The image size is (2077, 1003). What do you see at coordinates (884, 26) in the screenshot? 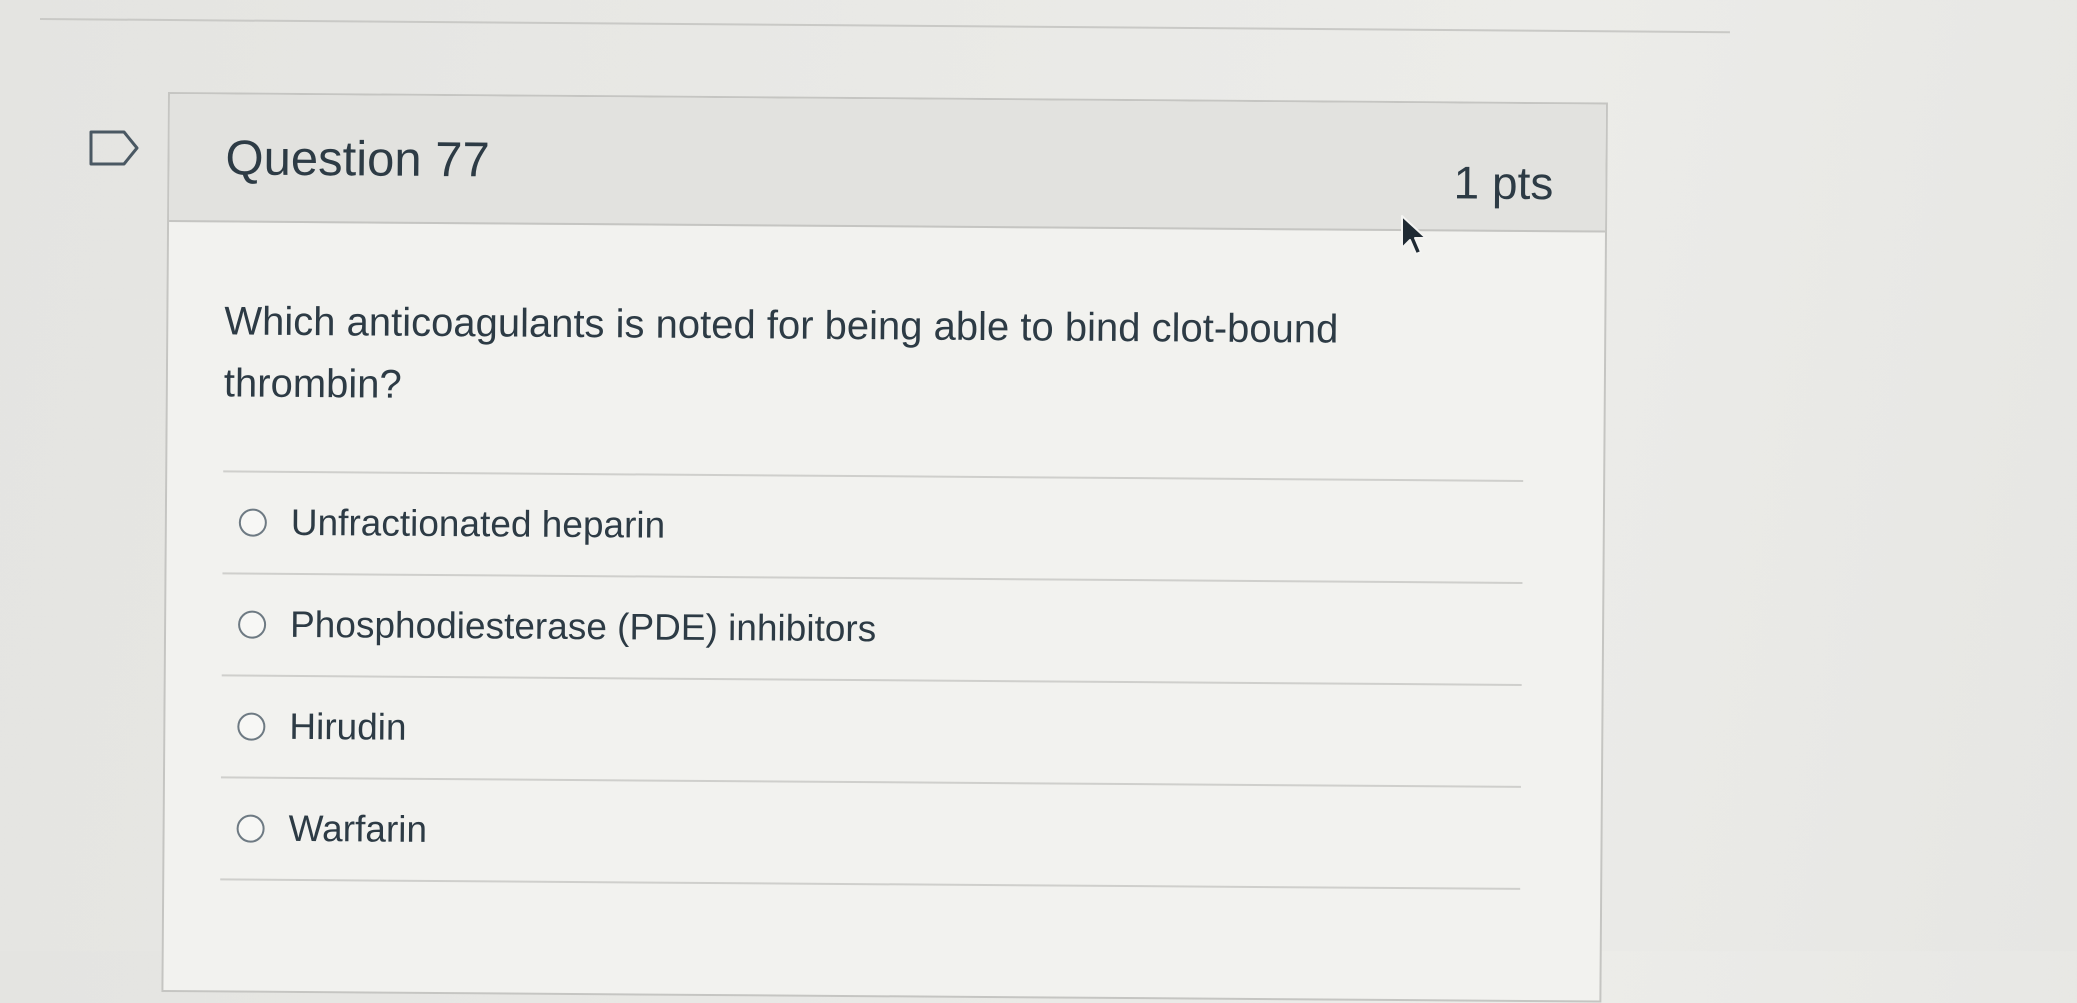
I see `top-divider` at bounding box center [884, 26].